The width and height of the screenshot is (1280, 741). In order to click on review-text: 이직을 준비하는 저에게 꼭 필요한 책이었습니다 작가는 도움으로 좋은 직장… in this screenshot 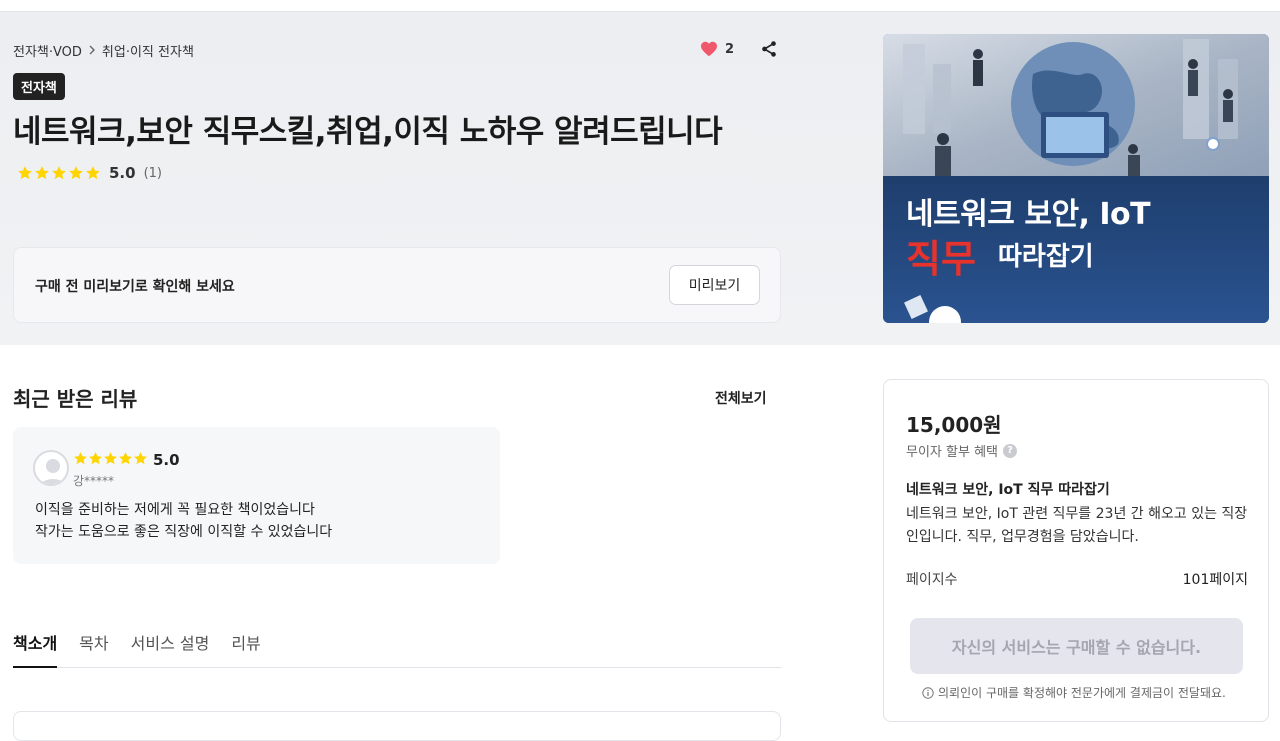, I will do `click(183, 521)`.